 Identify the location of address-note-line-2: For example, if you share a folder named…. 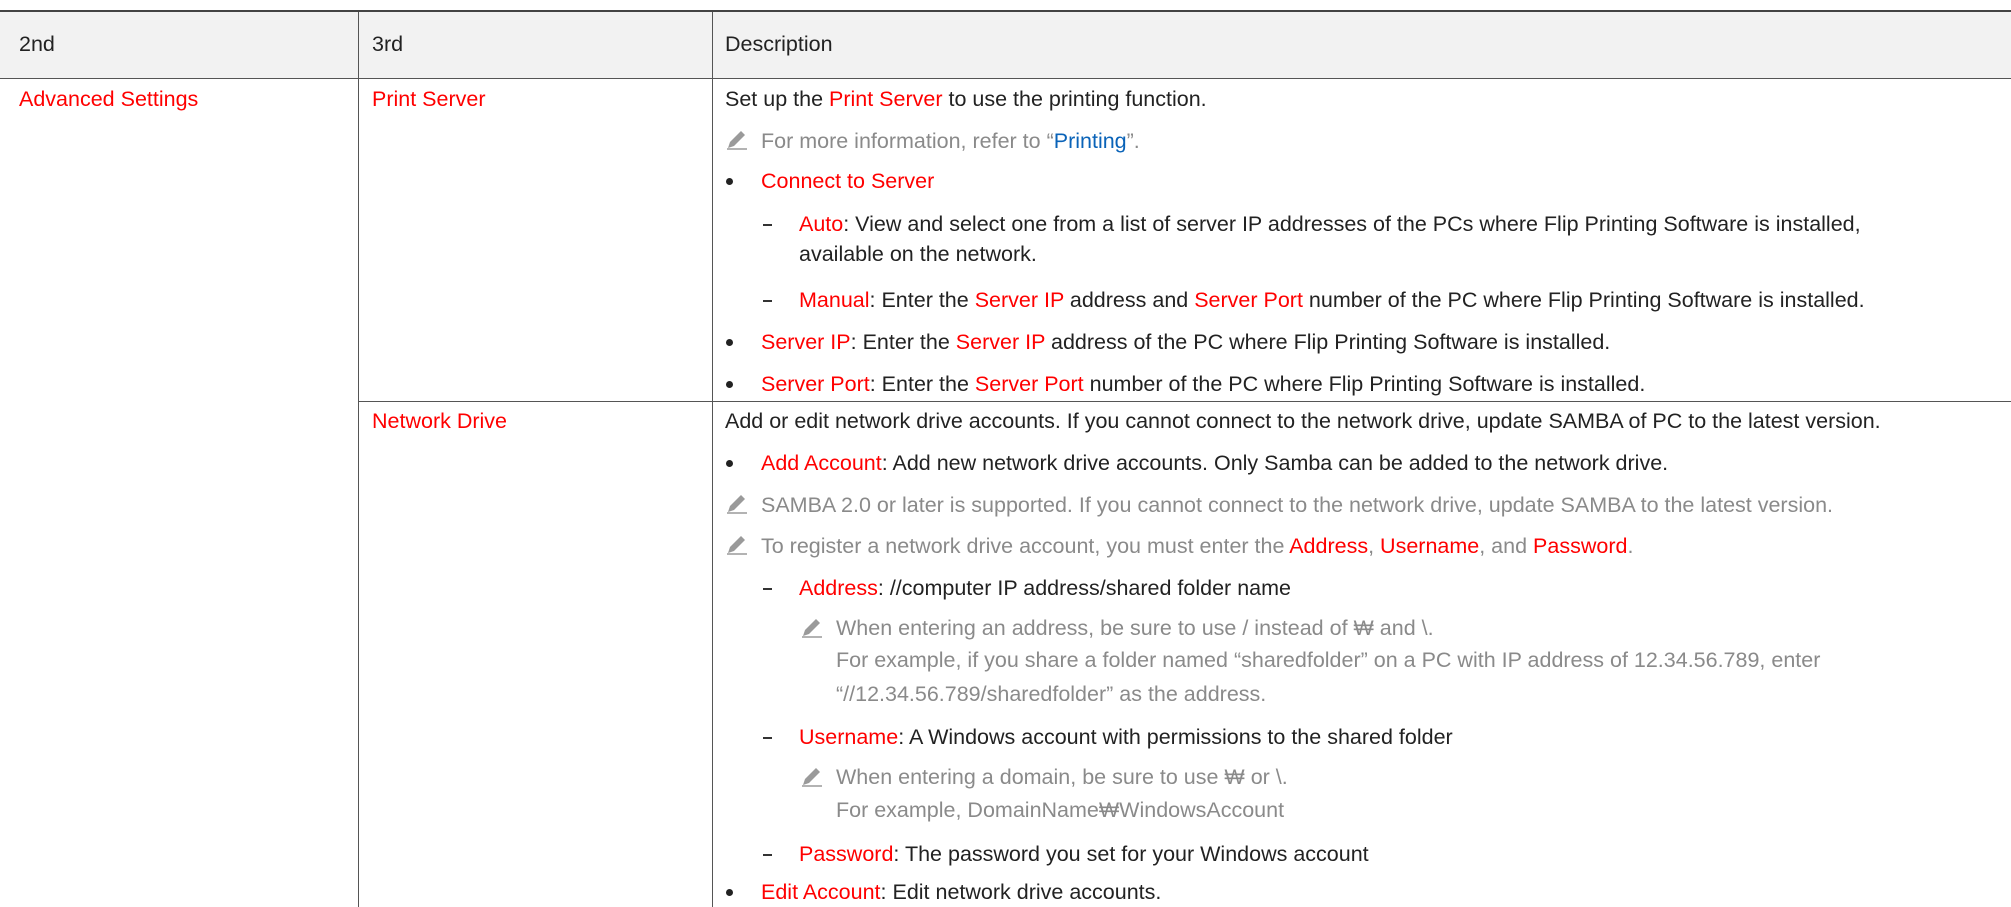
(1328, 660).